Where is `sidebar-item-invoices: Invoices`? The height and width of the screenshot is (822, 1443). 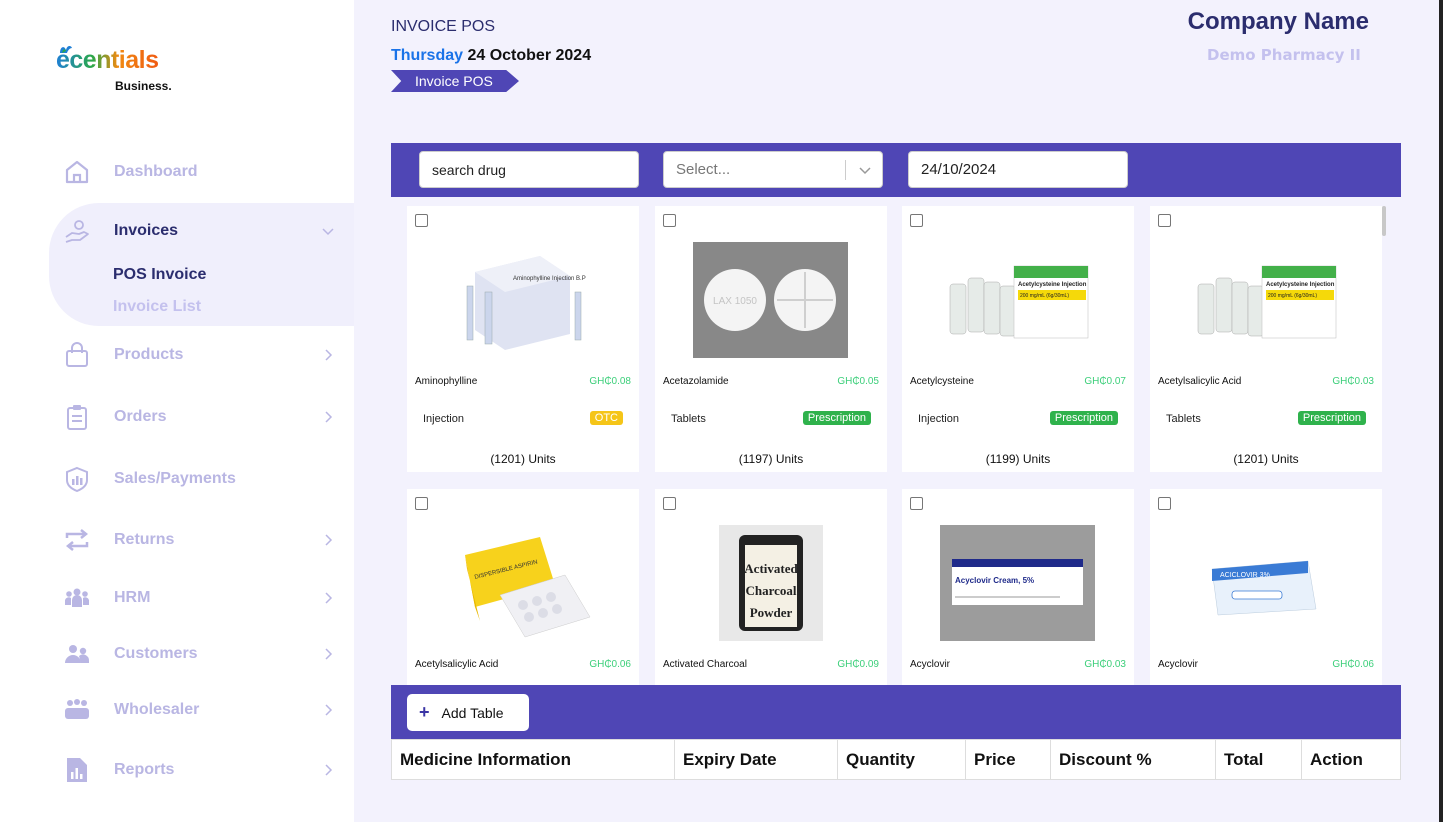 sidebar-item-invoices: Invoices is located at coordinates (177, 231).